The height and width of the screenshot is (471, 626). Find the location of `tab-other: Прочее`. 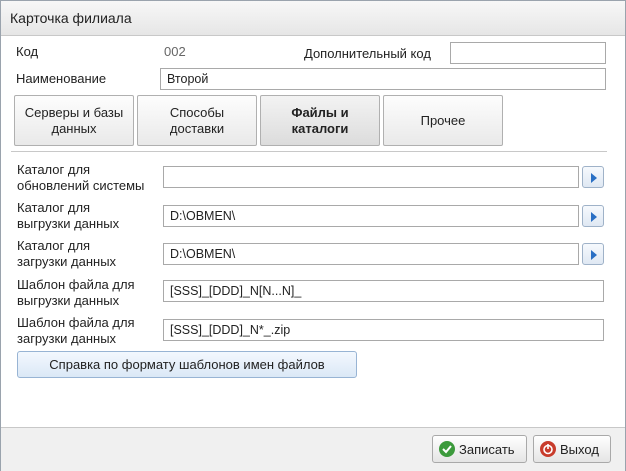

tab-other: Прочее is located at coordinates (443, 120).